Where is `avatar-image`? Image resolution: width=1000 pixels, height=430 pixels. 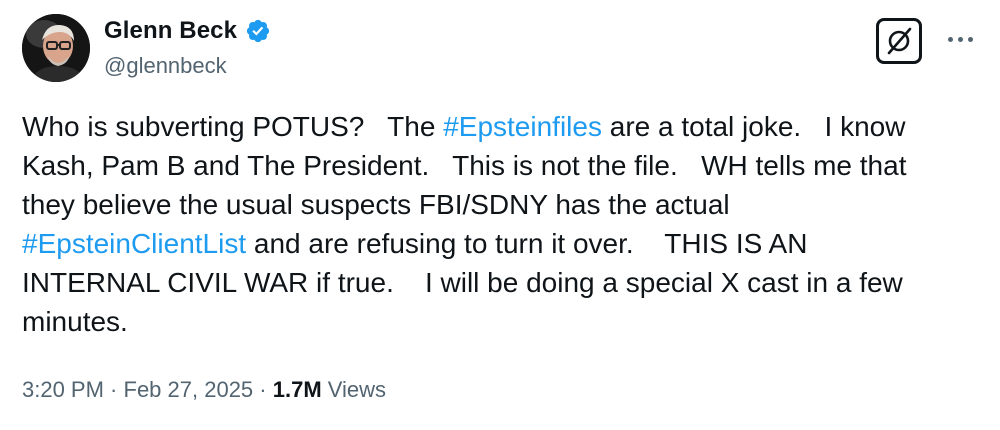
avatar-image is located at coordinates (56, 48).